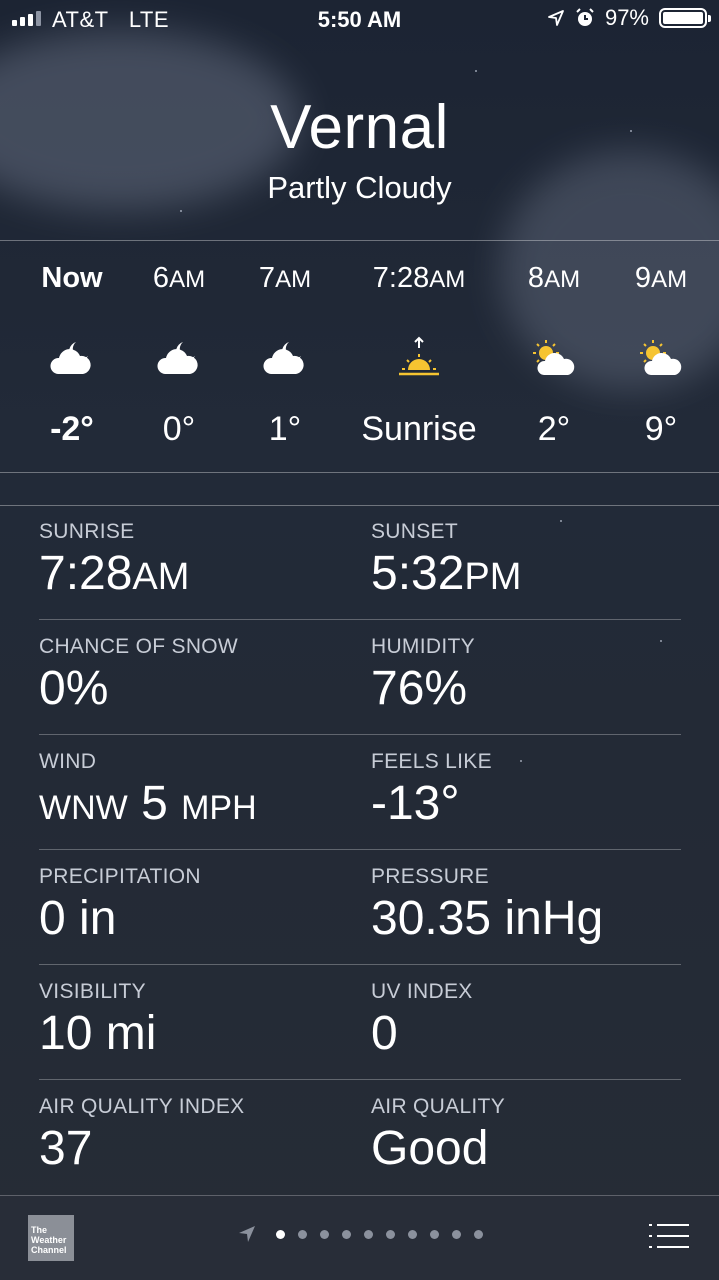  What do you see at coordinates (189, 1135) in the screenshot?
I see `detail-air-quality-index: AIR QUALITY INDEX 37` at bounding box center [189, 1135].